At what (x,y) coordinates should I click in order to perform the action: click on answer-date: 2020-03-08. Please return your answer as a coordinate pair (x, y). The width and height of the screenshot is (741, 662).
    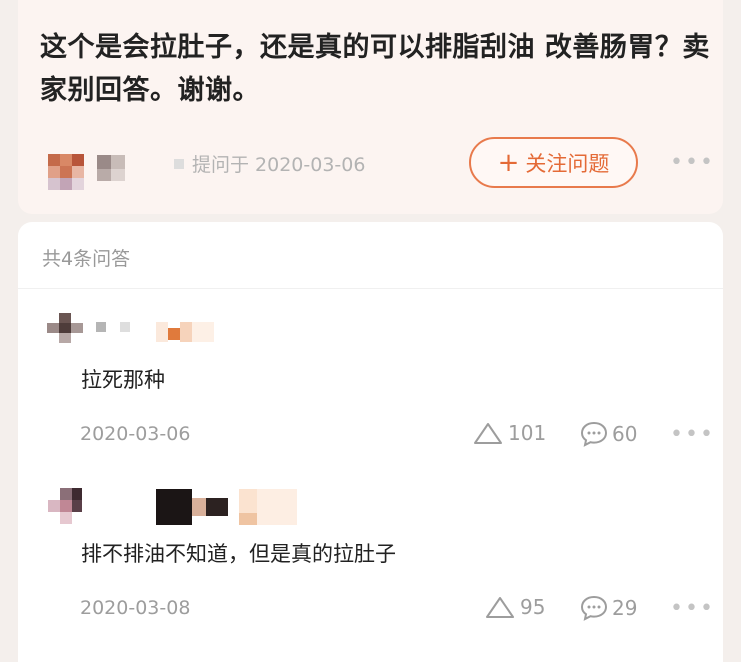
    Looking at the image, I should click on (135, 608).